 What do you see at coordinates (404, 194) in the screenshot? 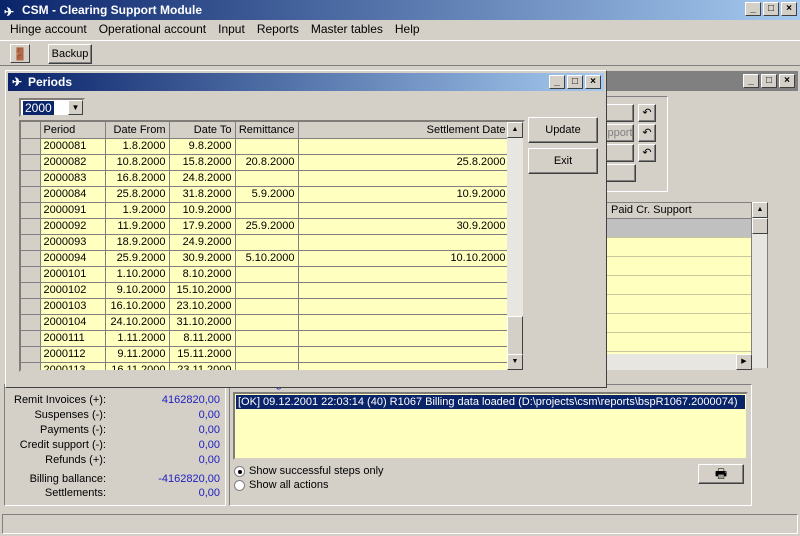
I see `cell-settlement-date: 10.9.2000` at bounding box center [404, 194].